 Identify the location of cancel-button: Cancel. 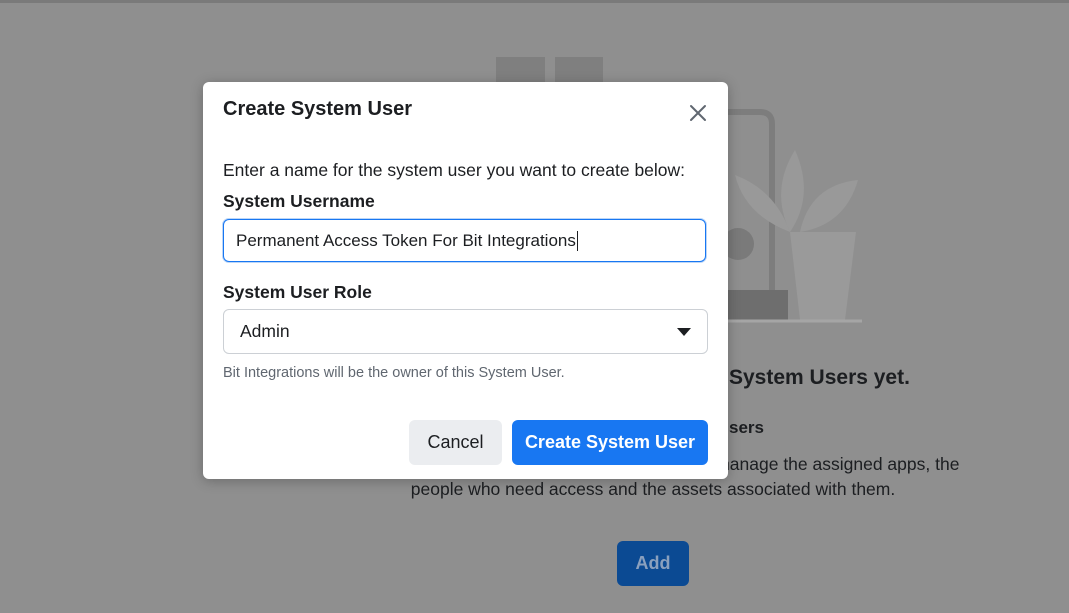
(455, 442).